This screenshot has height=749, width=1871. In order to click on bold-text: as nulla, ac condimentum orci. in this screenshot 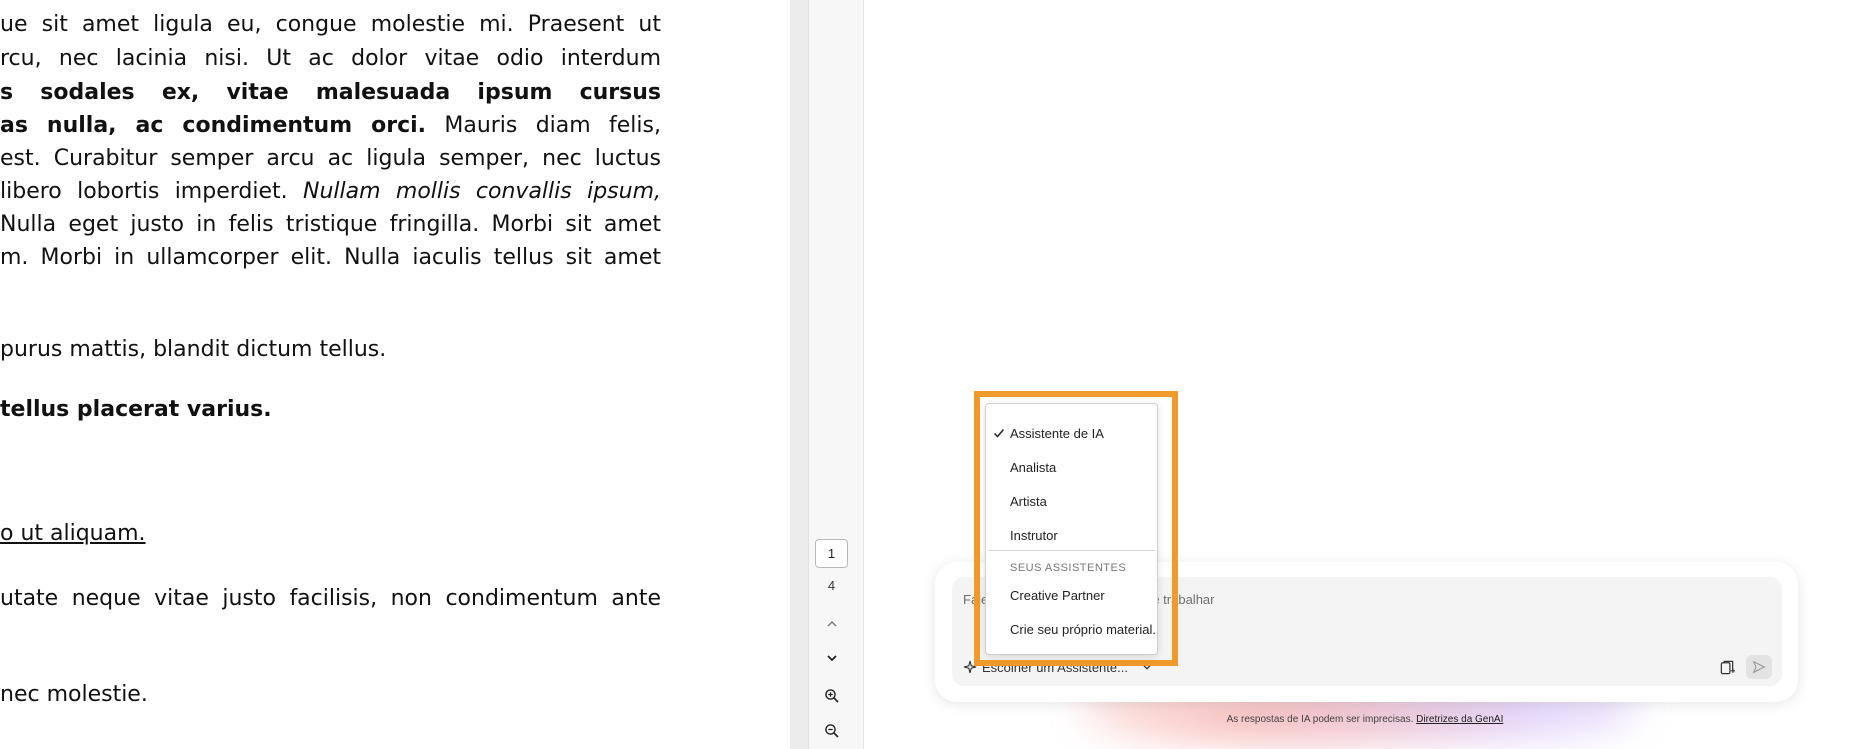, I will do `click(213, 125)`.